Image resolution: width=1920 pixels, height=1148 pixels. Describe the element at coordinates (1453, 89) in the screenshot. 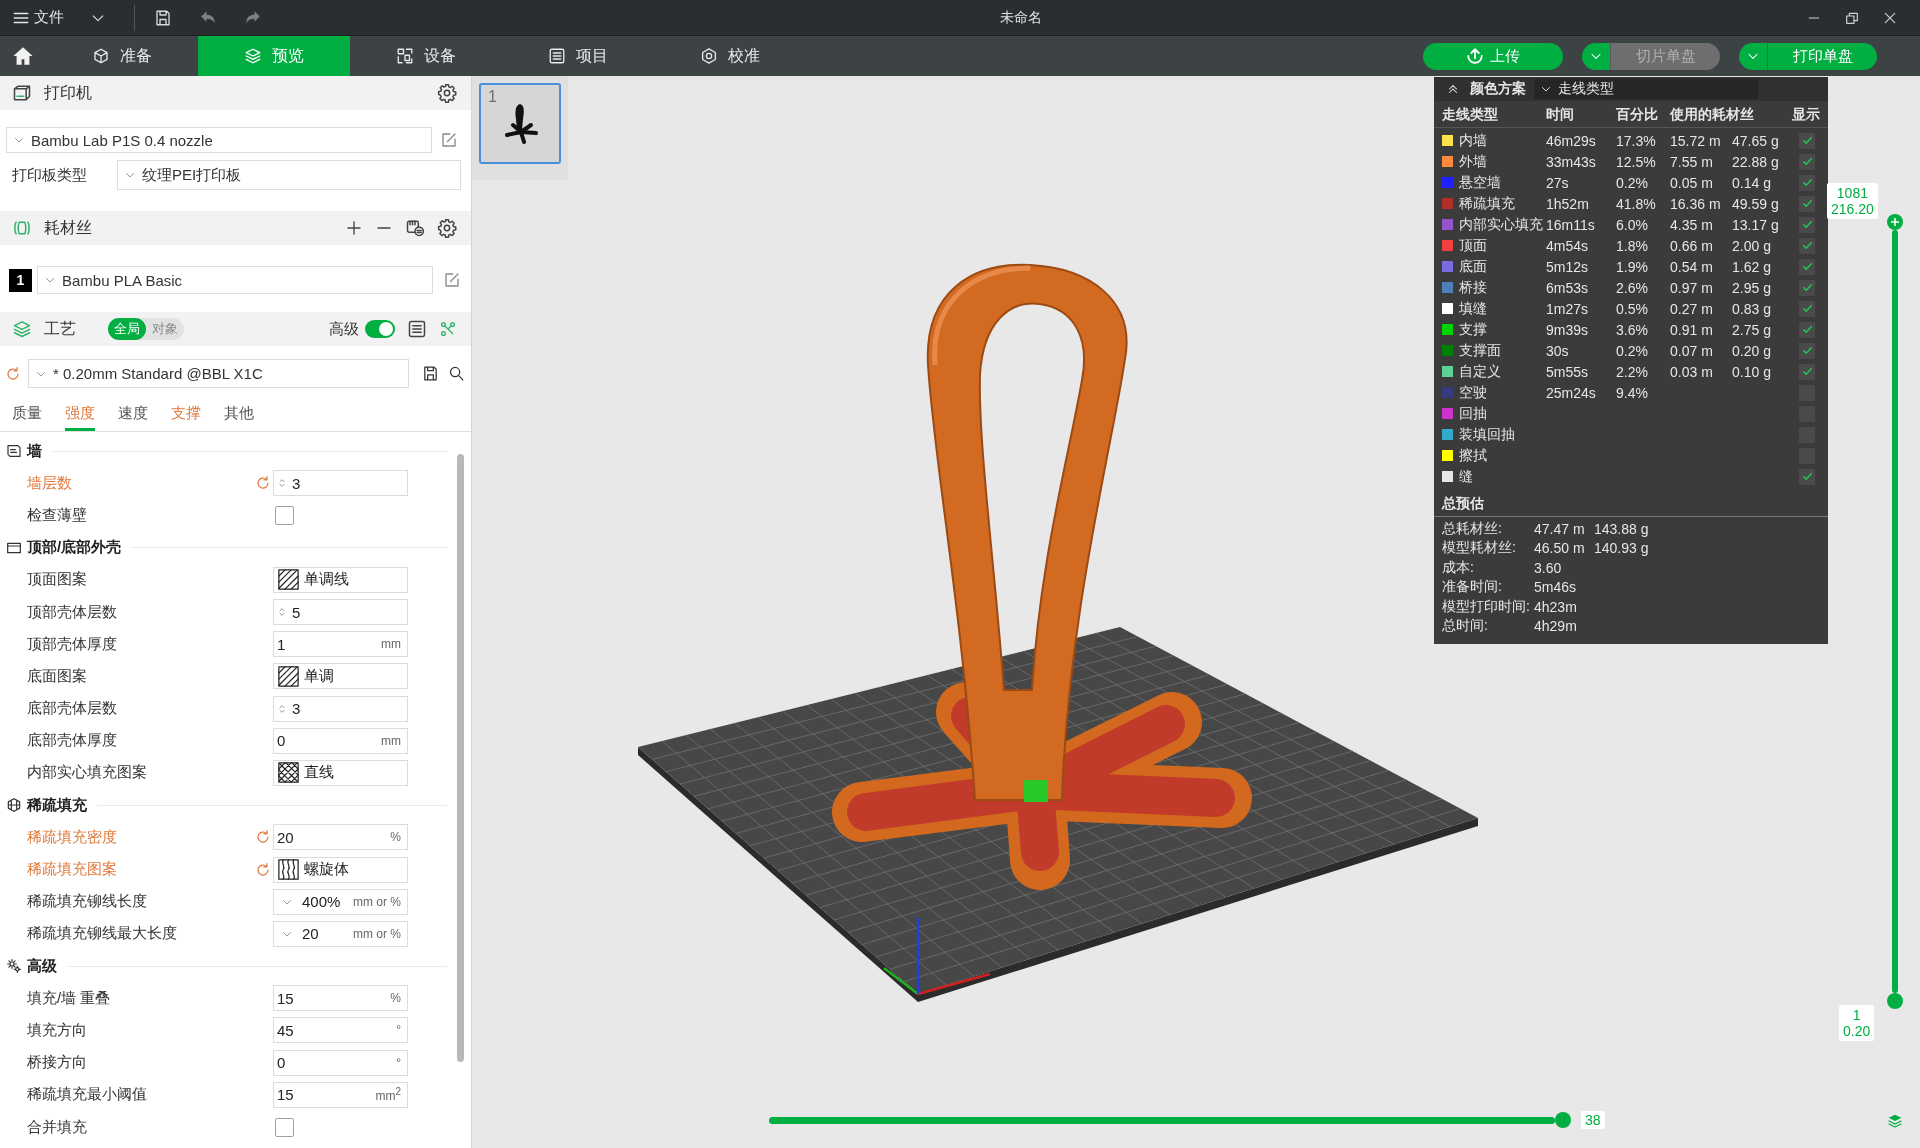

I see `collapse-icon` at that location.